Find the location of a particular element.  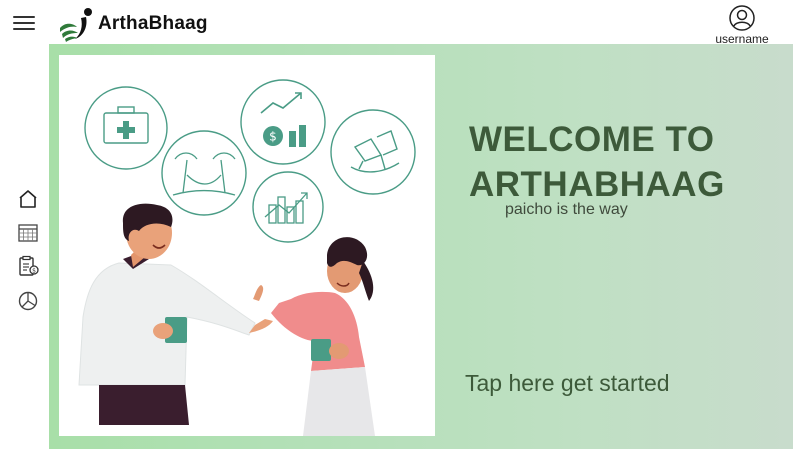

clipboard-bill-icon: $ is located at coordinates (28, 266).